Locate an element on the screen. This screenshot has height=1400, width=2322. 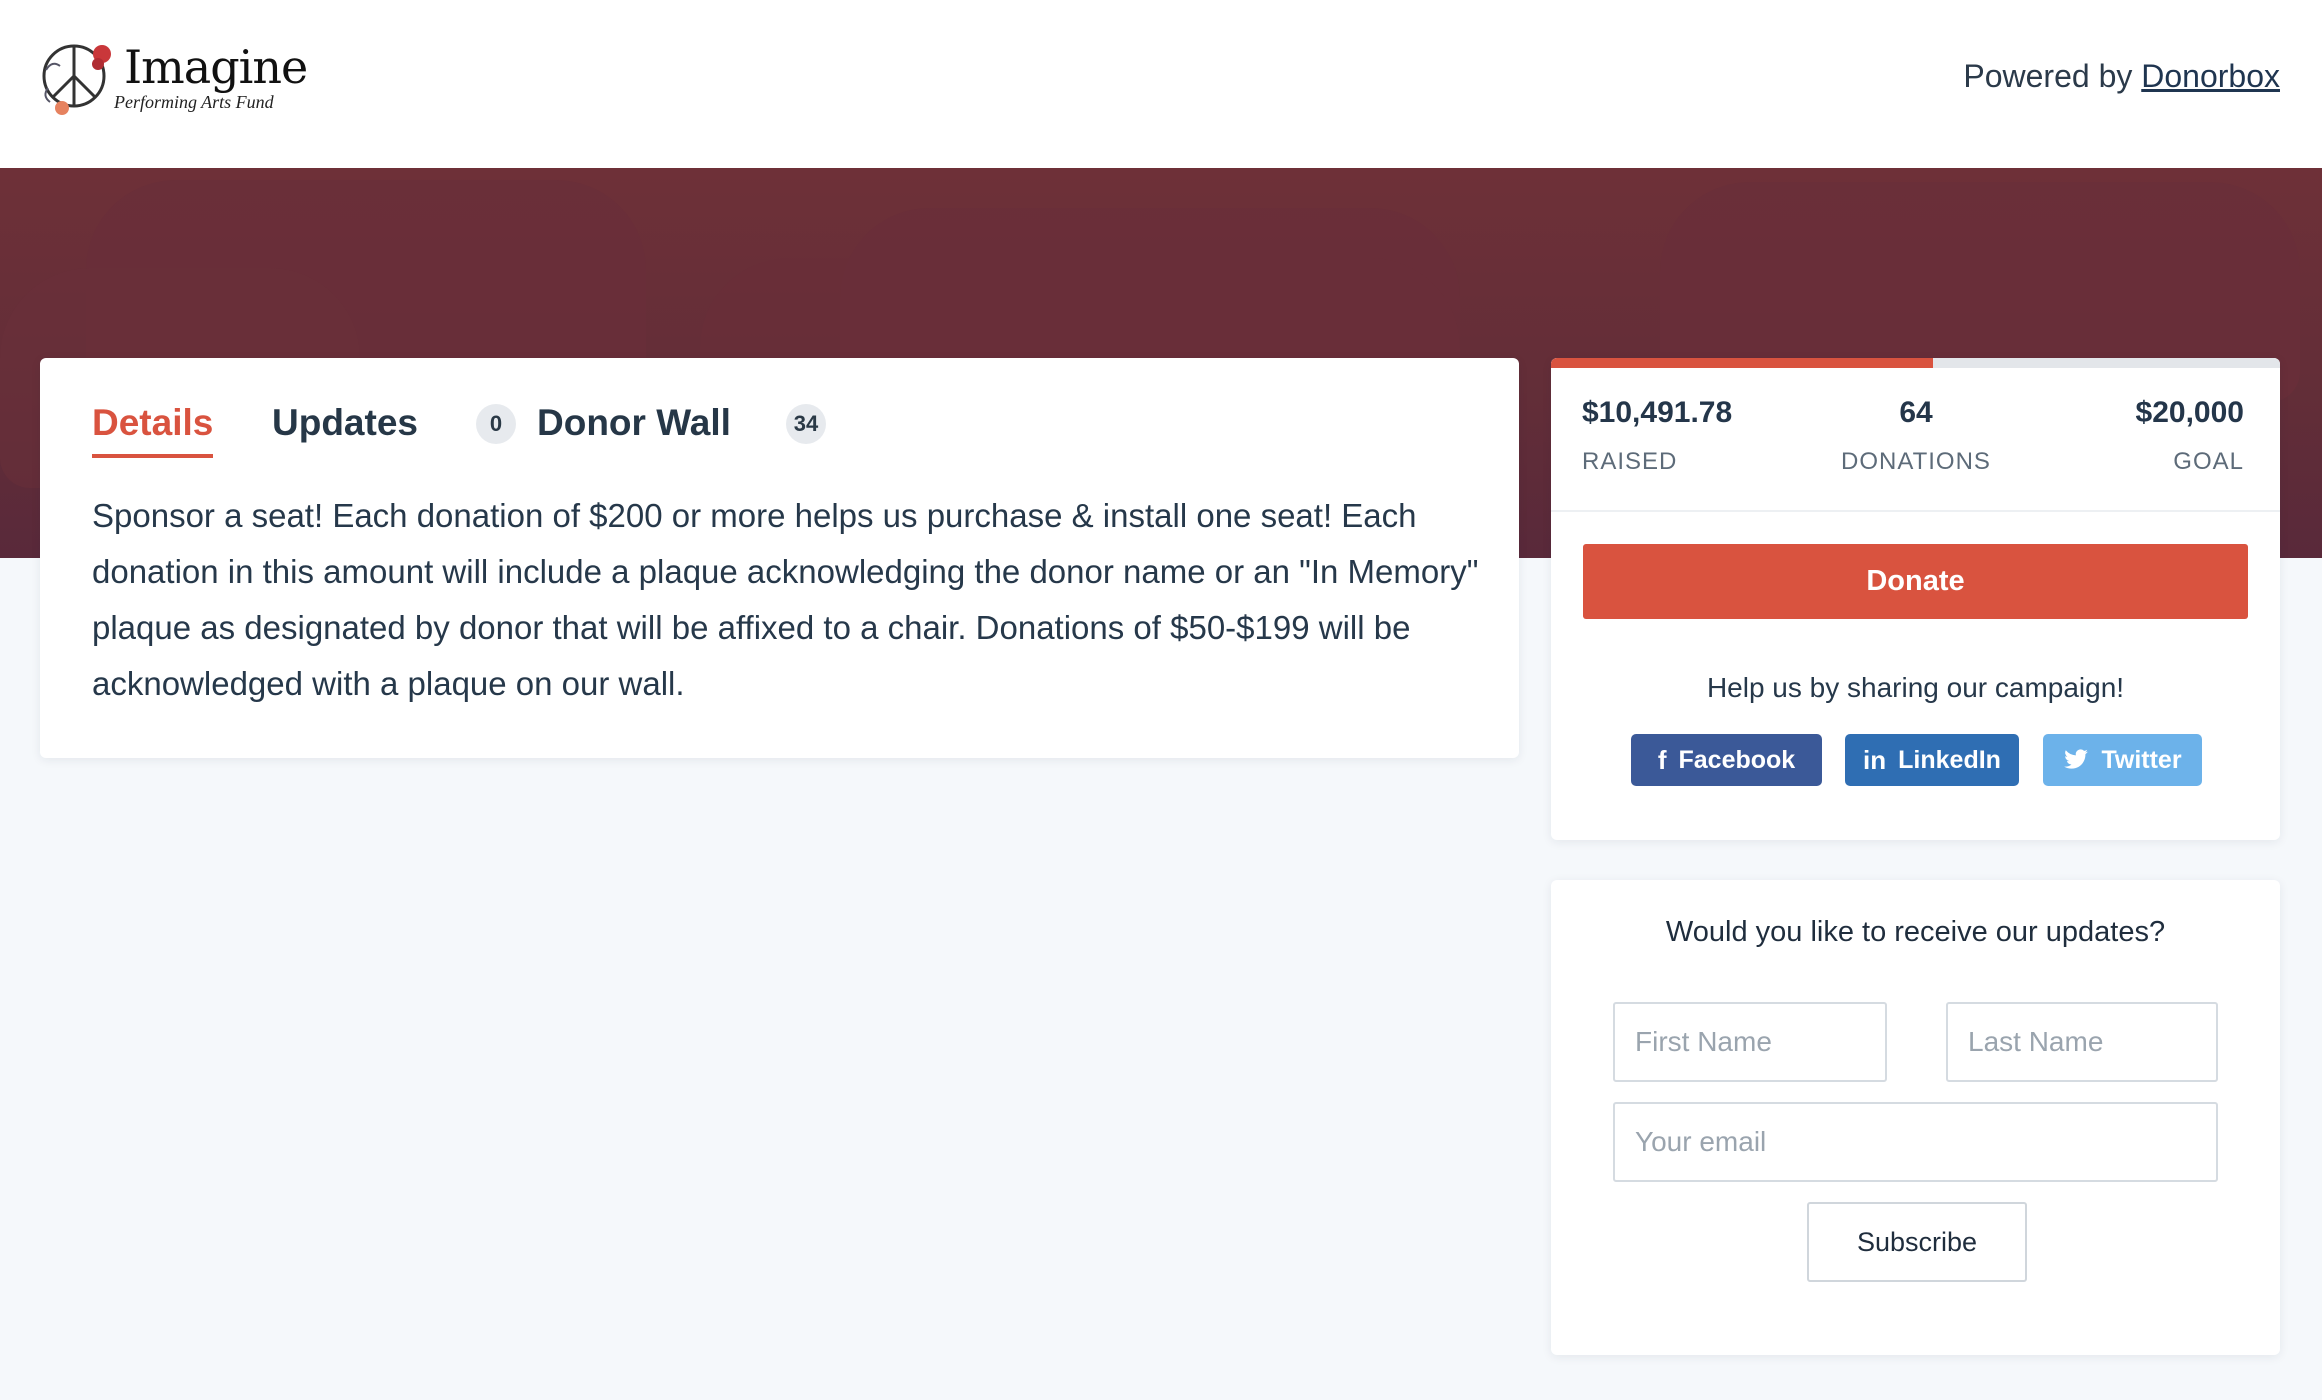
donations-label: DONATIONS is located at coordinates (1916, 461).